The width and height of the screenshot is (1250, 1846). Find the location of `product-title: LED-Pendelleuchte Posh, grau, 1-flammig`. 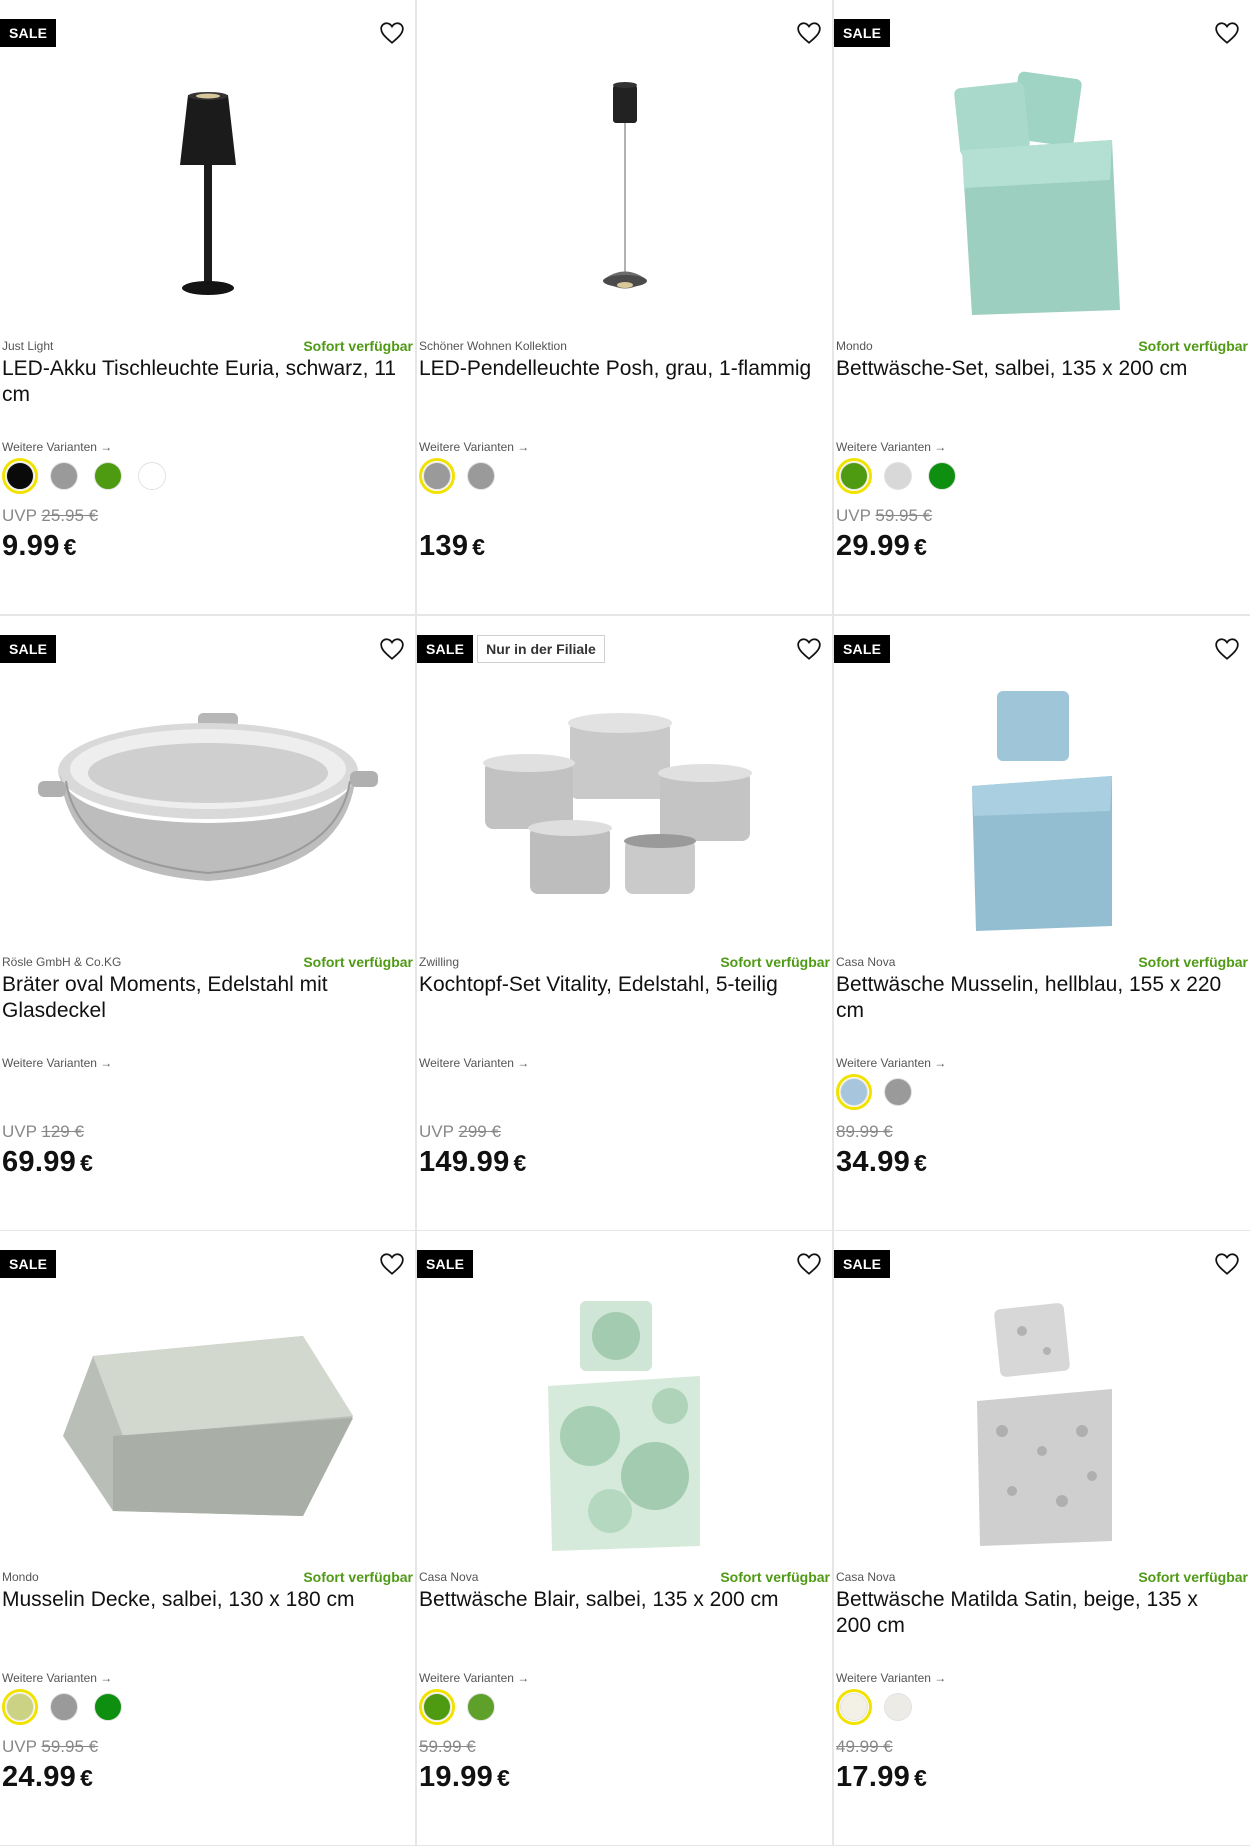

product-title: LED-Pendelleuchte Posh, grau, 1-flammig is located at coordinates (619, 369).